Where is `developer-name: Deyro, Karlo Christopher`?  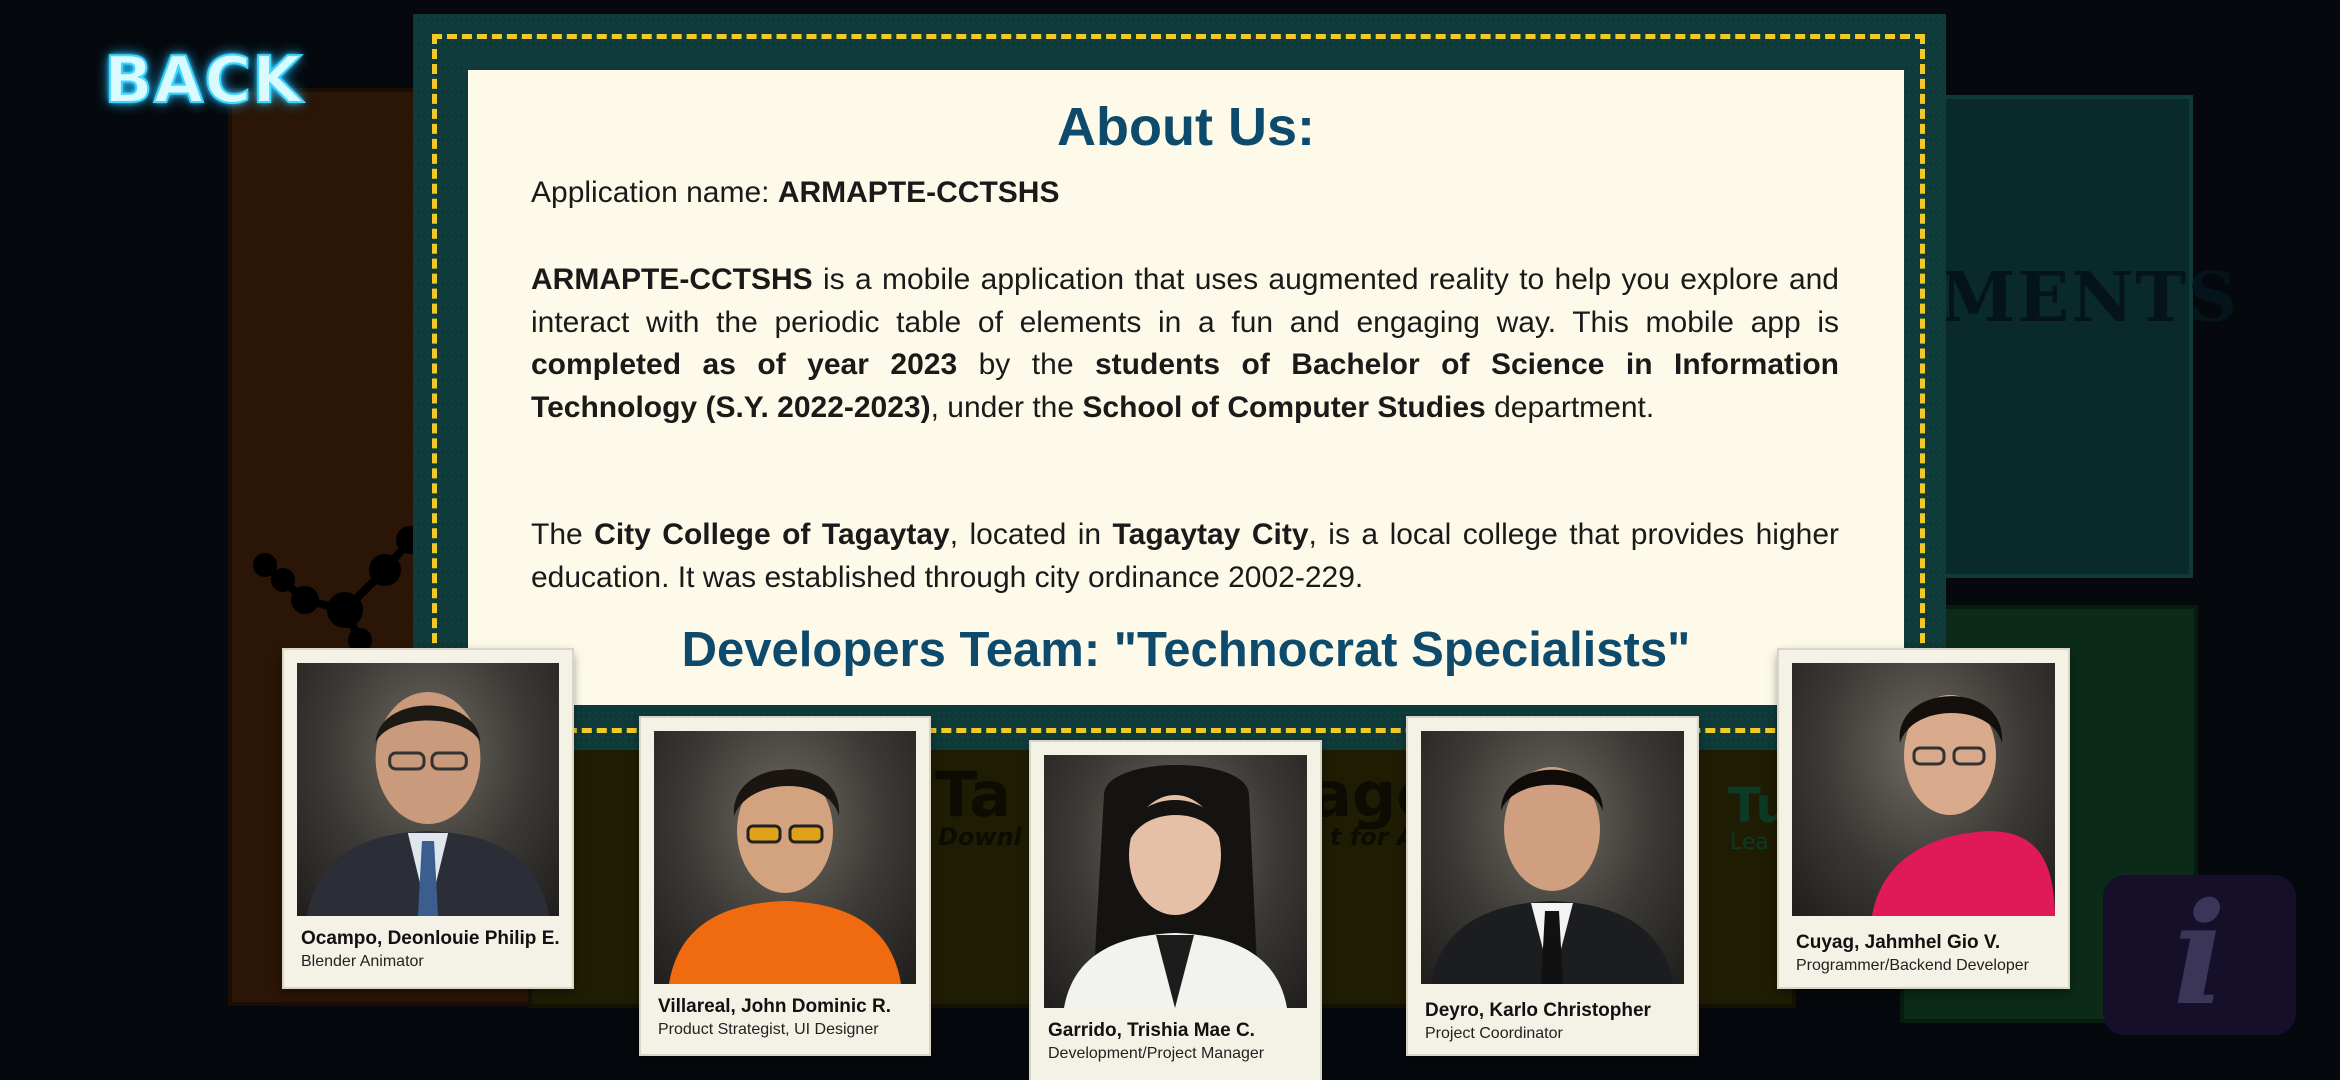
developer-name: Deyro, Karlo Christopher is located at coordinates (1538, 1010).